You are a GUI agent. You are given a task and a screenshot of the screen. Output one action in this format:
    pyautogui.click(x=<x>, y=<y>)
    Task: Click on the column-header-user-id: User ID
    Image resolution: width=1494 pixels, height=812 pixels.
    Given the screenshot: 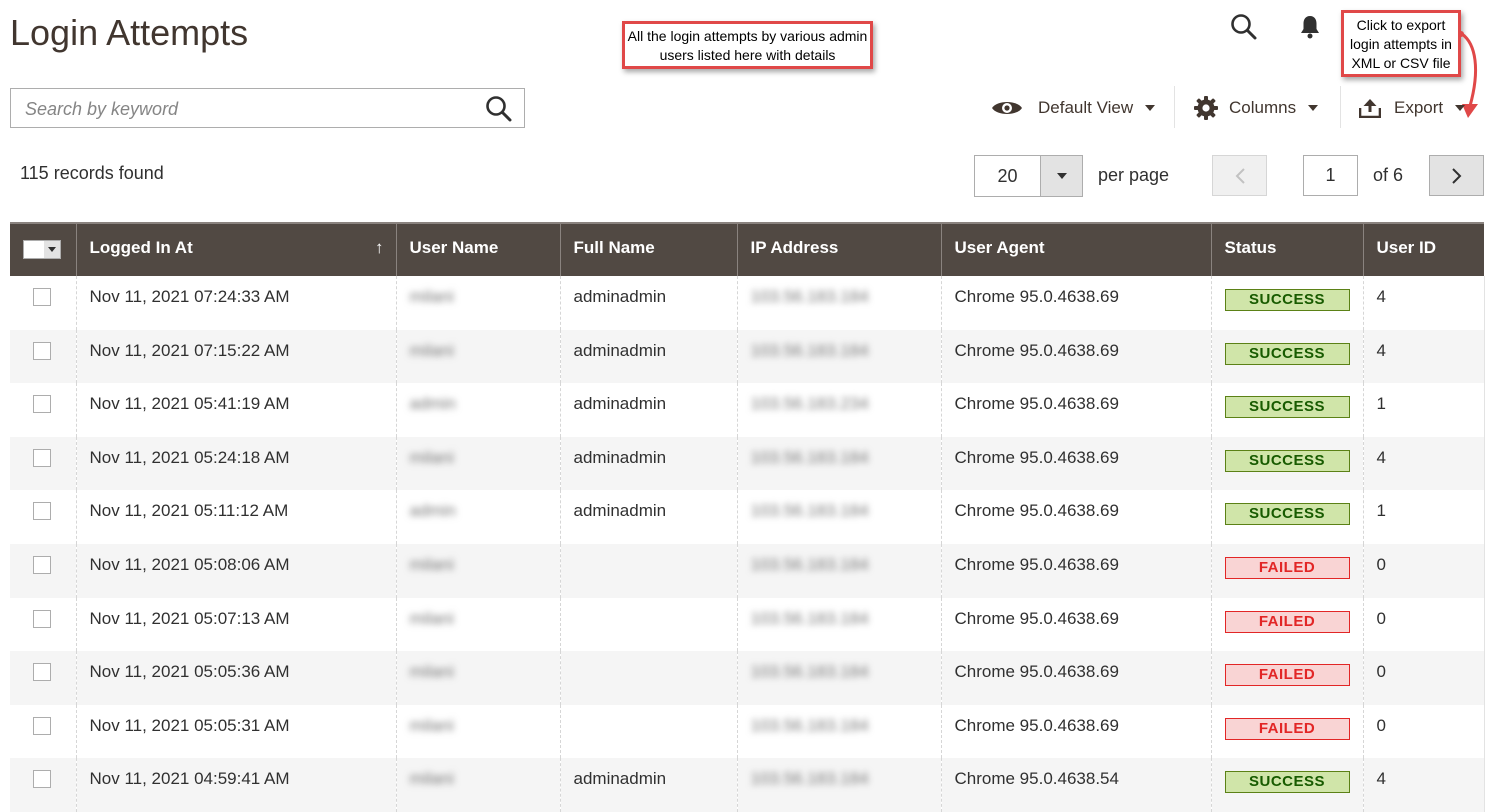 What is the action you would take?
    pyautogui.click(x=1423, y=249)
    